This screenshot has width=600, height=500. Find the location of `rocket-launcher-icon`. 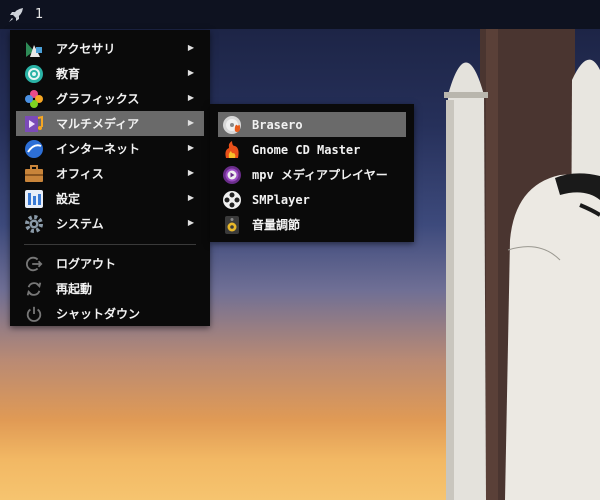

rocket-launcher-icon is located at coordinates (16, 15).